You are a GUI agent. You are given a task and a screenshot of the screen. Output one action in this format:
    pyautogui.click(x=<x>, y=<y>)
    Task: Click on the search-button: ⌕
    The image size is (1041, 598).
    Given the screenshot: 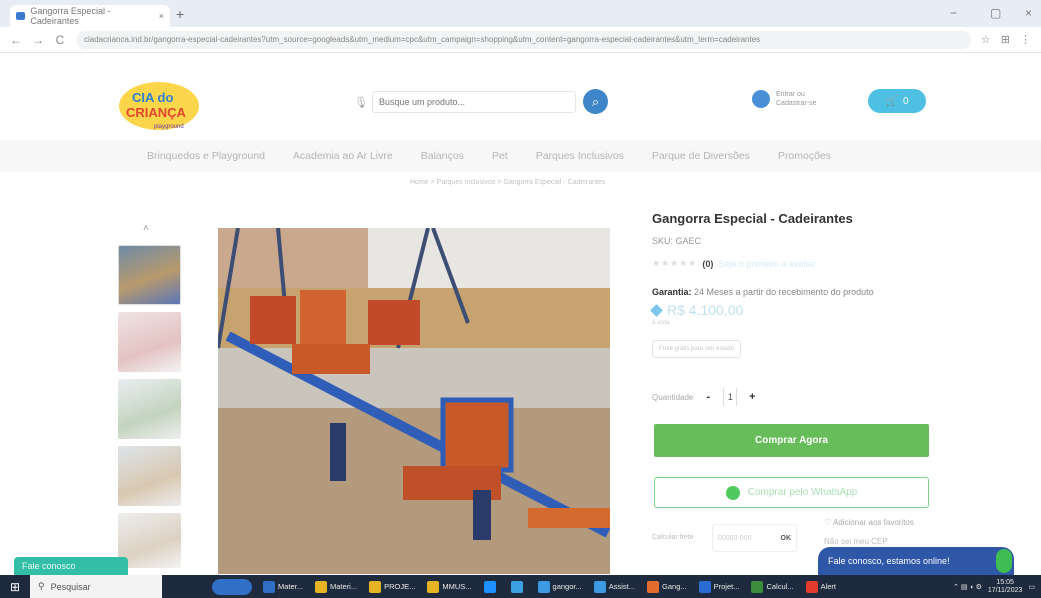 What is the action you would take?
    pyautogui.click(x=595, y=101)
    